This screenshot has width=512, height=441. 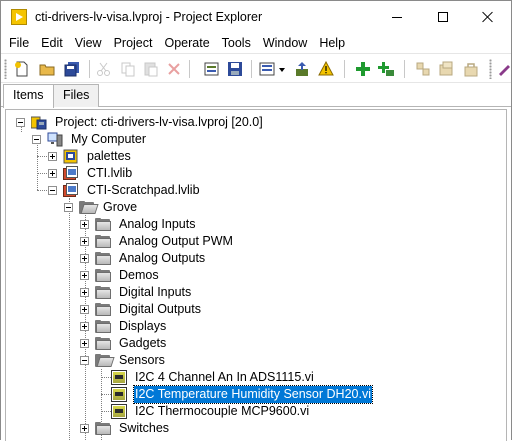 What do you see at coordinates (212, 69) in the screenshot?
I see `build-properties-icon` at bounding box center [212, 69].